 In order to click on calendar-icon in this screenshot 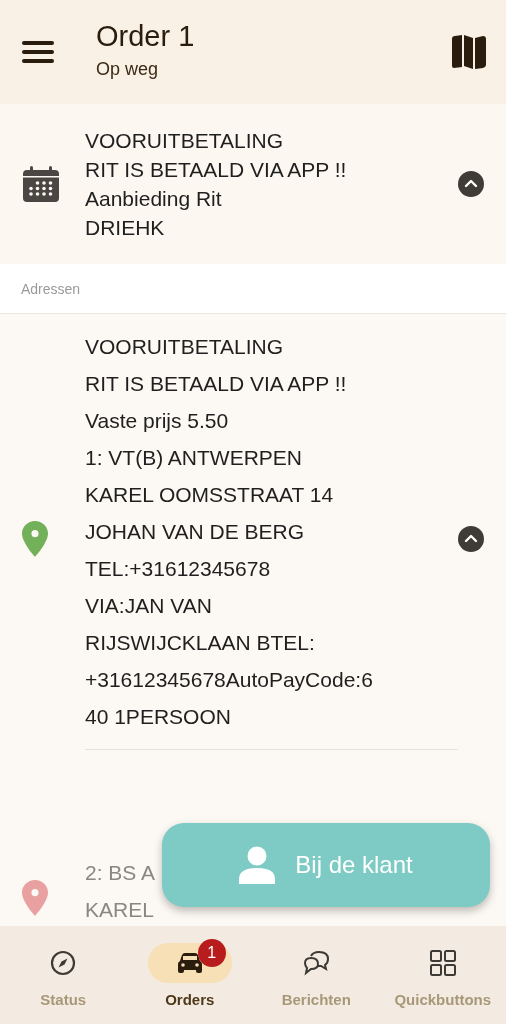, I will do `click(41, 184)`.